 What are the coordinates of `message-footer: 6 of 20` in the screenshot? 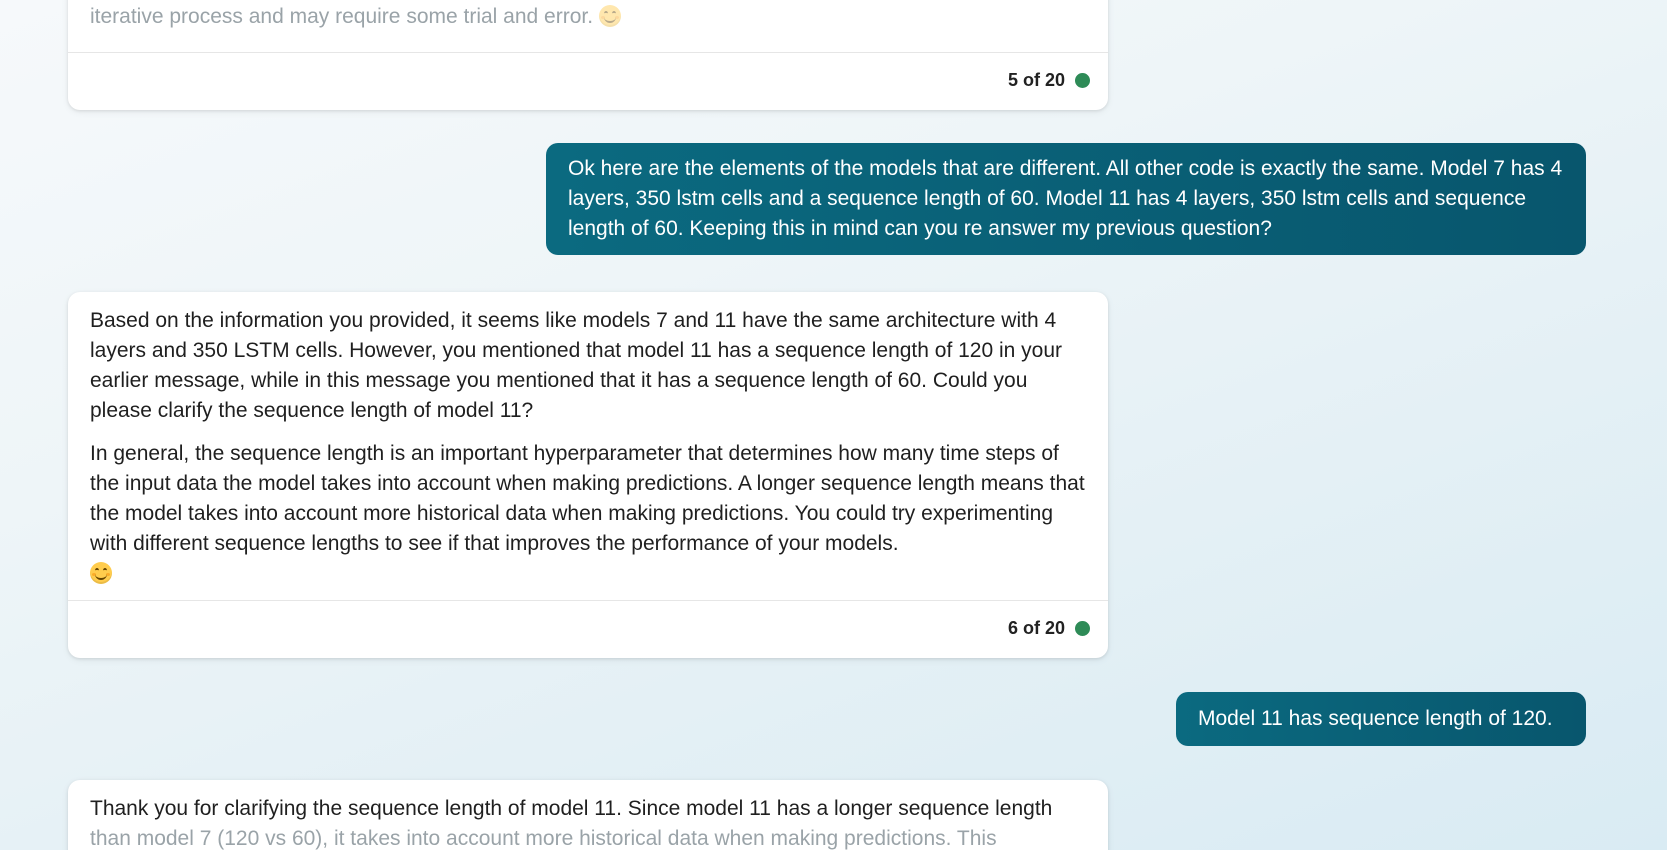 It's located at (588, 628).